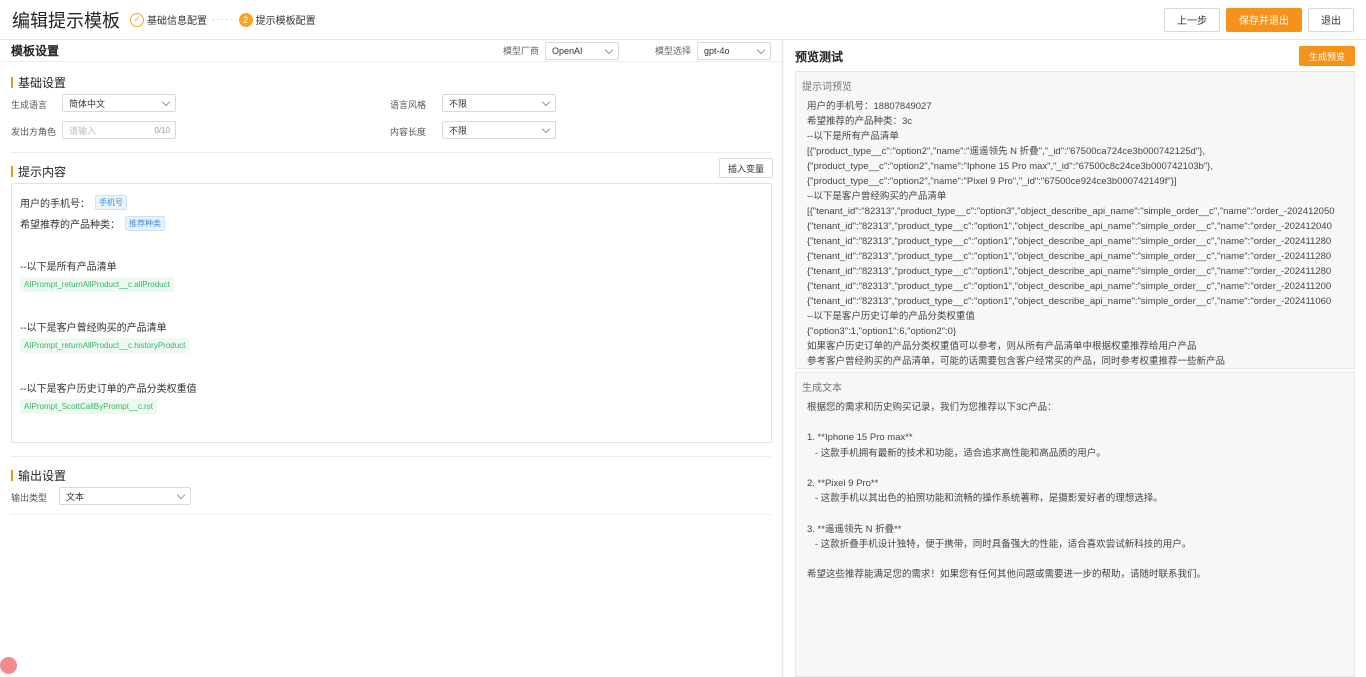 Image resolution: width=1366 pixels, height=677 pixels. I want to click on output-type-label: 输出类型, so click(29, 498).